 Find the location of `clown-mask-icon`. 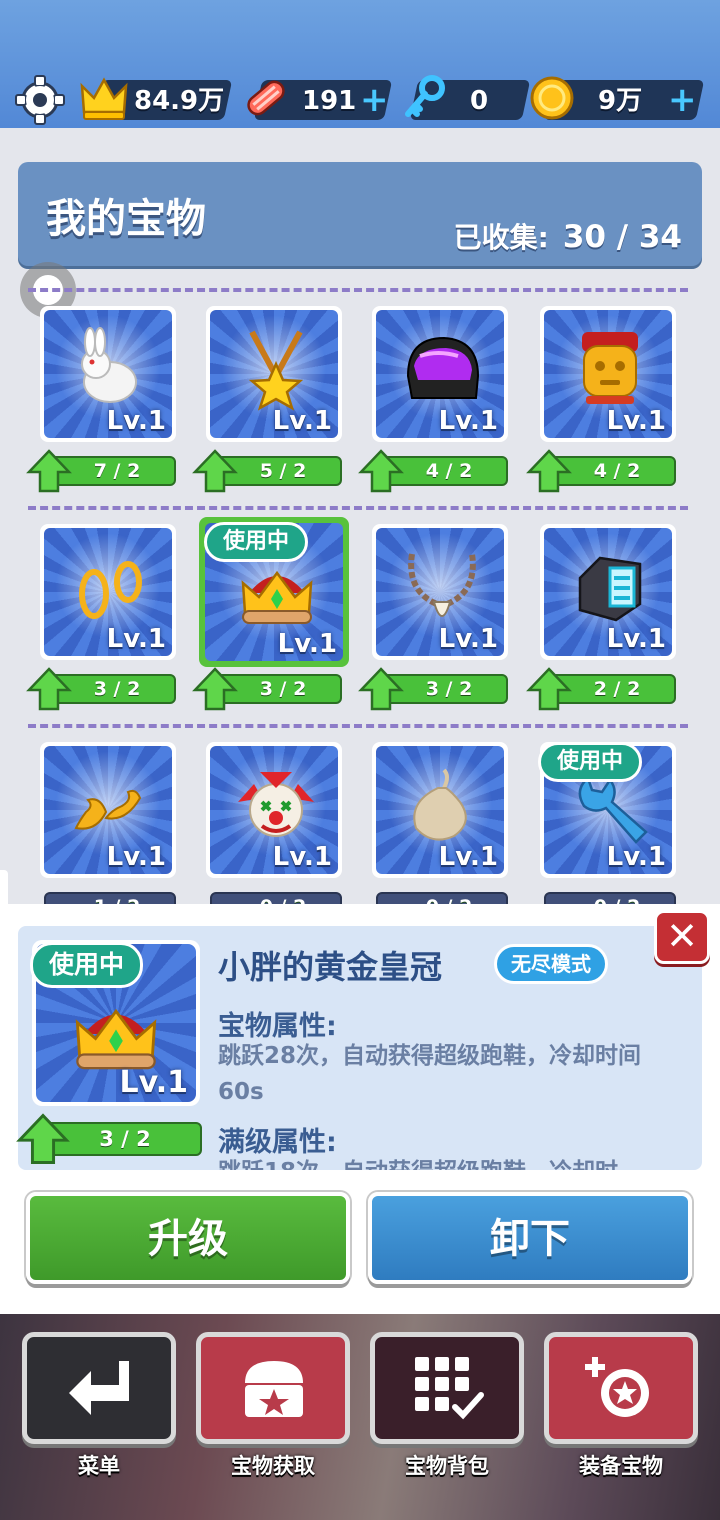

clown-mask-icon is located at coordinates (276, 804).